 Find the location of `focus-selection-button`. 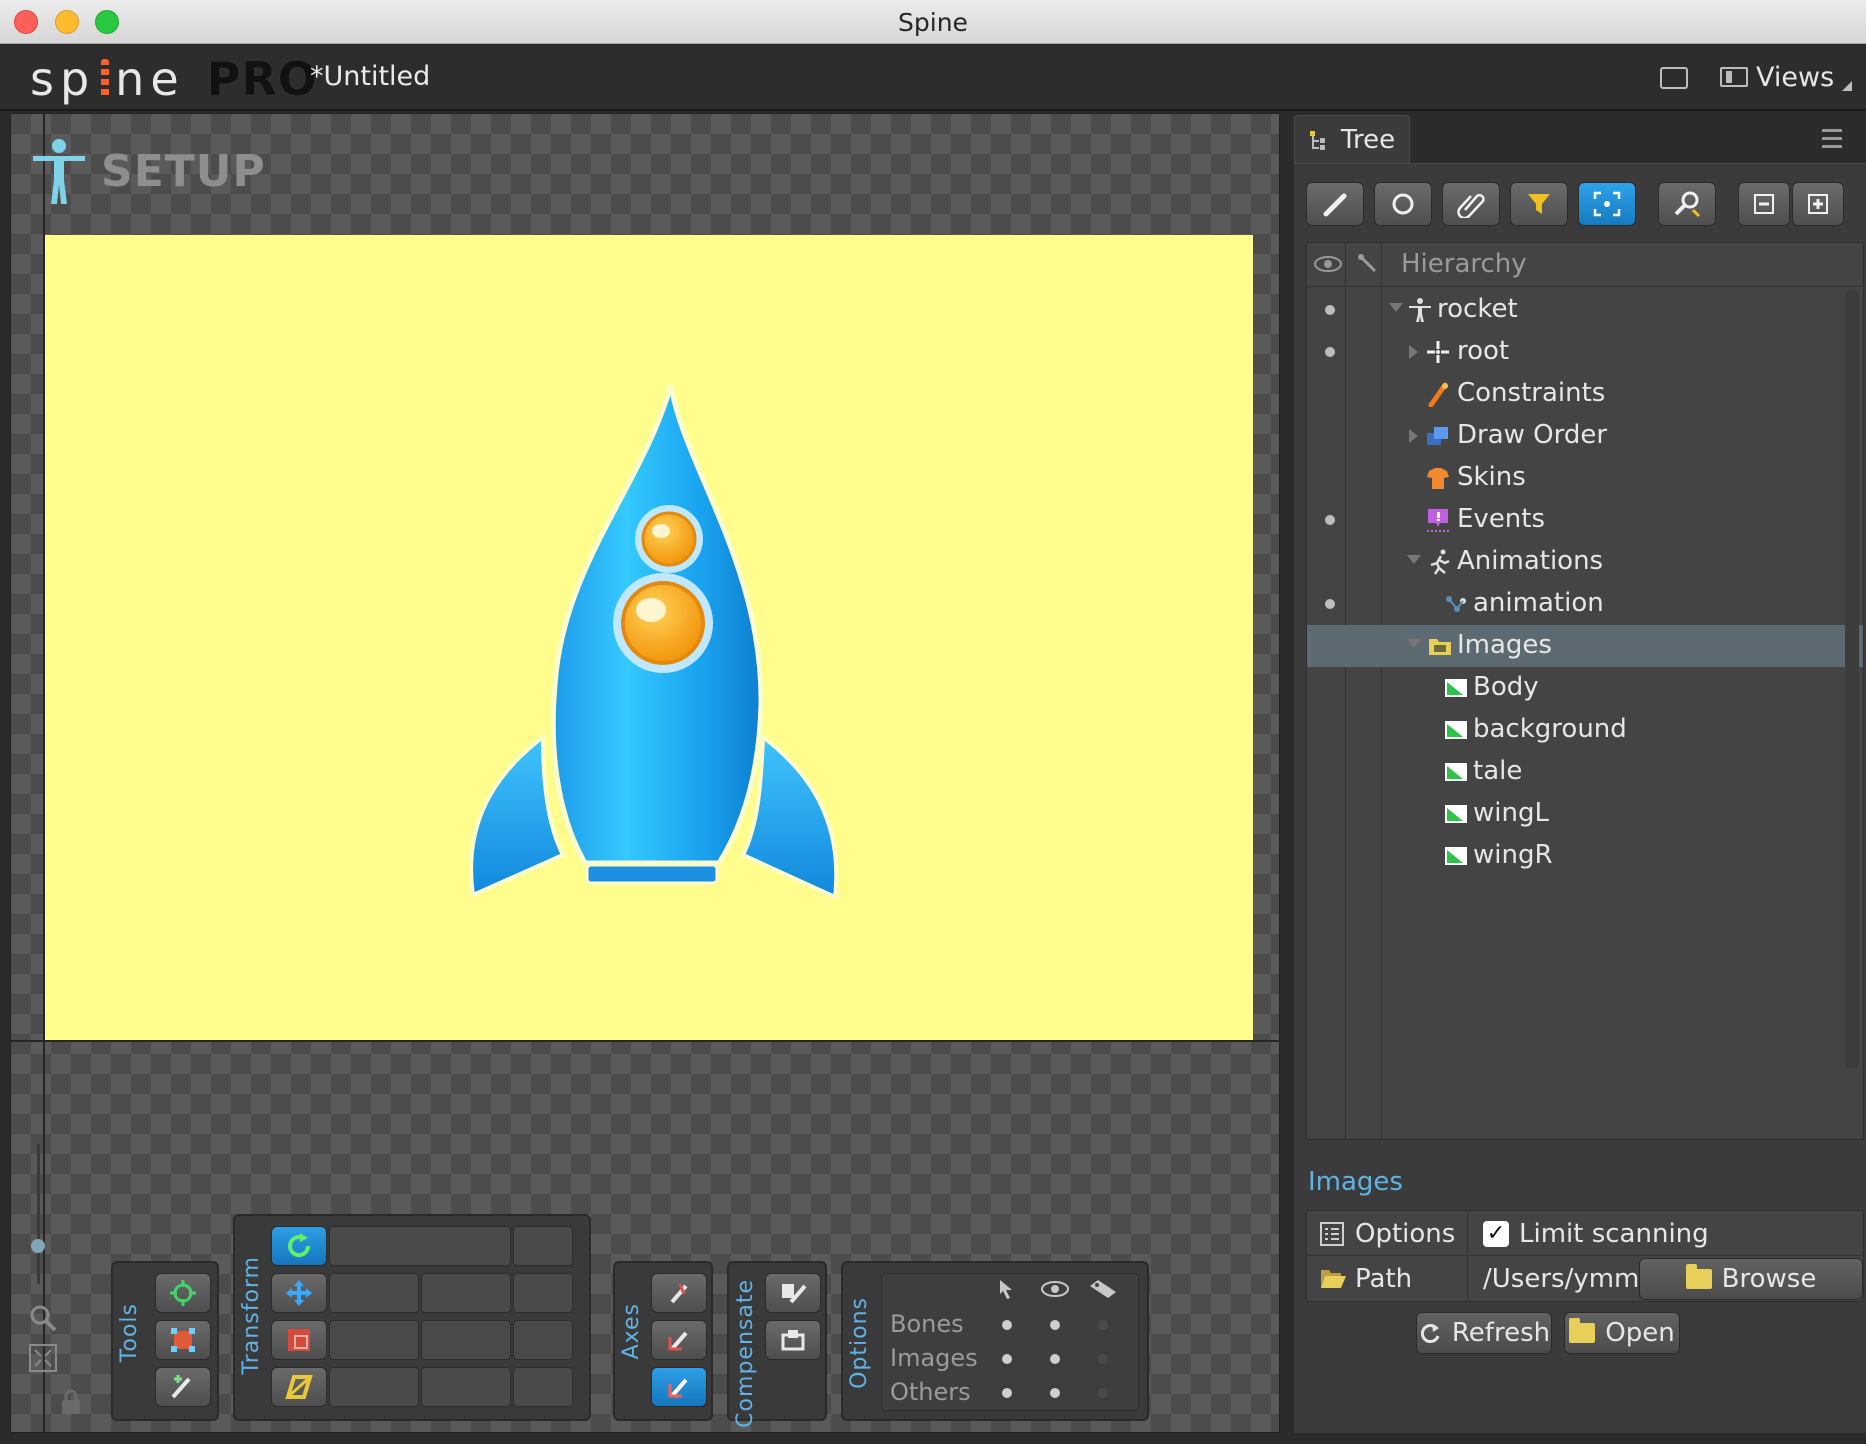

focus-selection-button is located at coordinates (1607, 204).